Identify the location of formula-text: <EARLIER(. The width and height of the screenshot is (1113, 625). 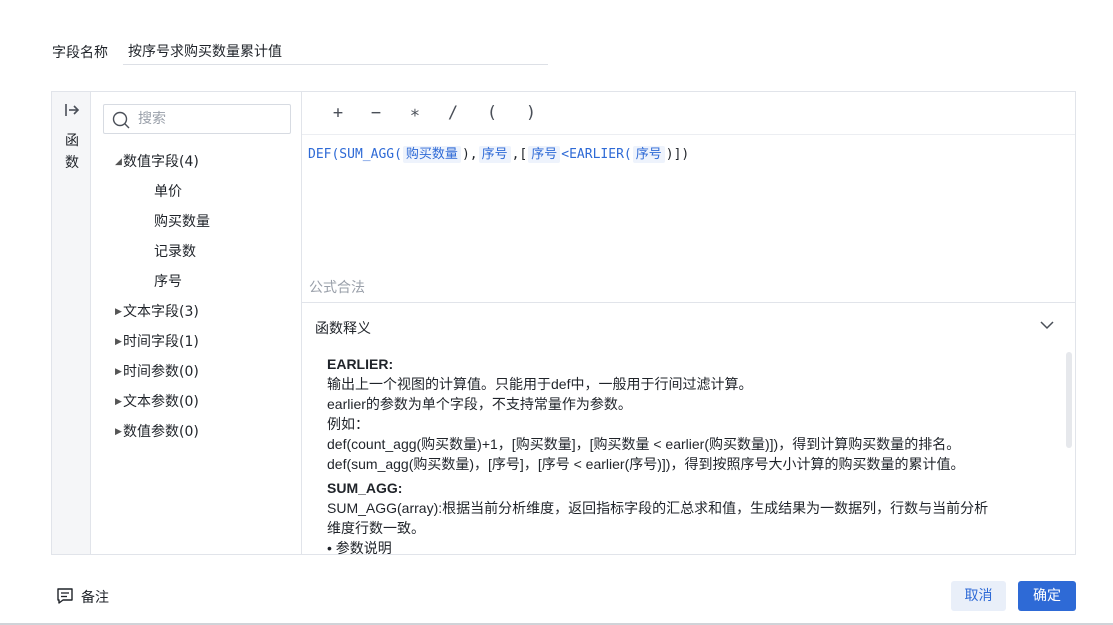
(596, 154).